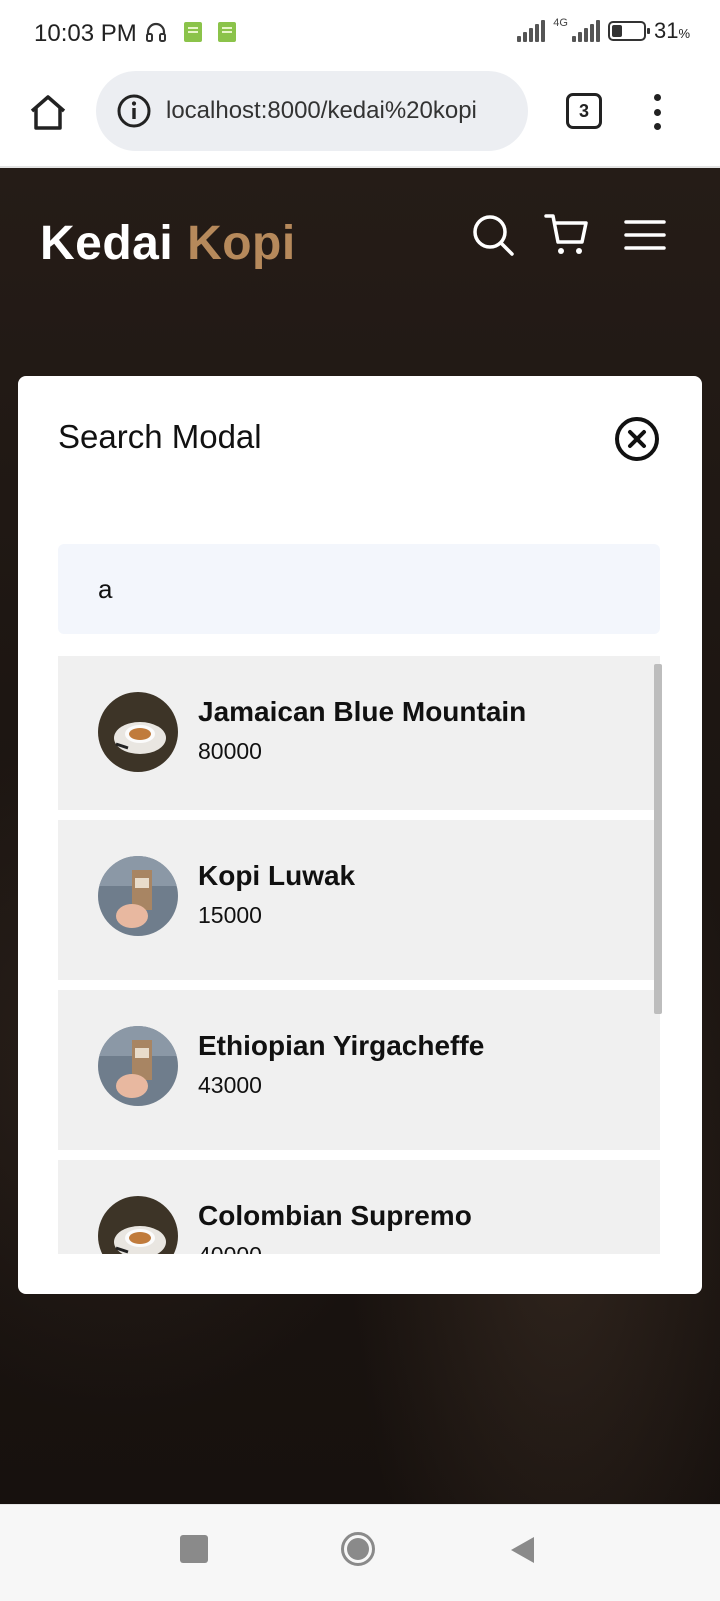  Describe the element at coordinates (156, 32) in the screenshot. I see `headphones-icon` at that location.